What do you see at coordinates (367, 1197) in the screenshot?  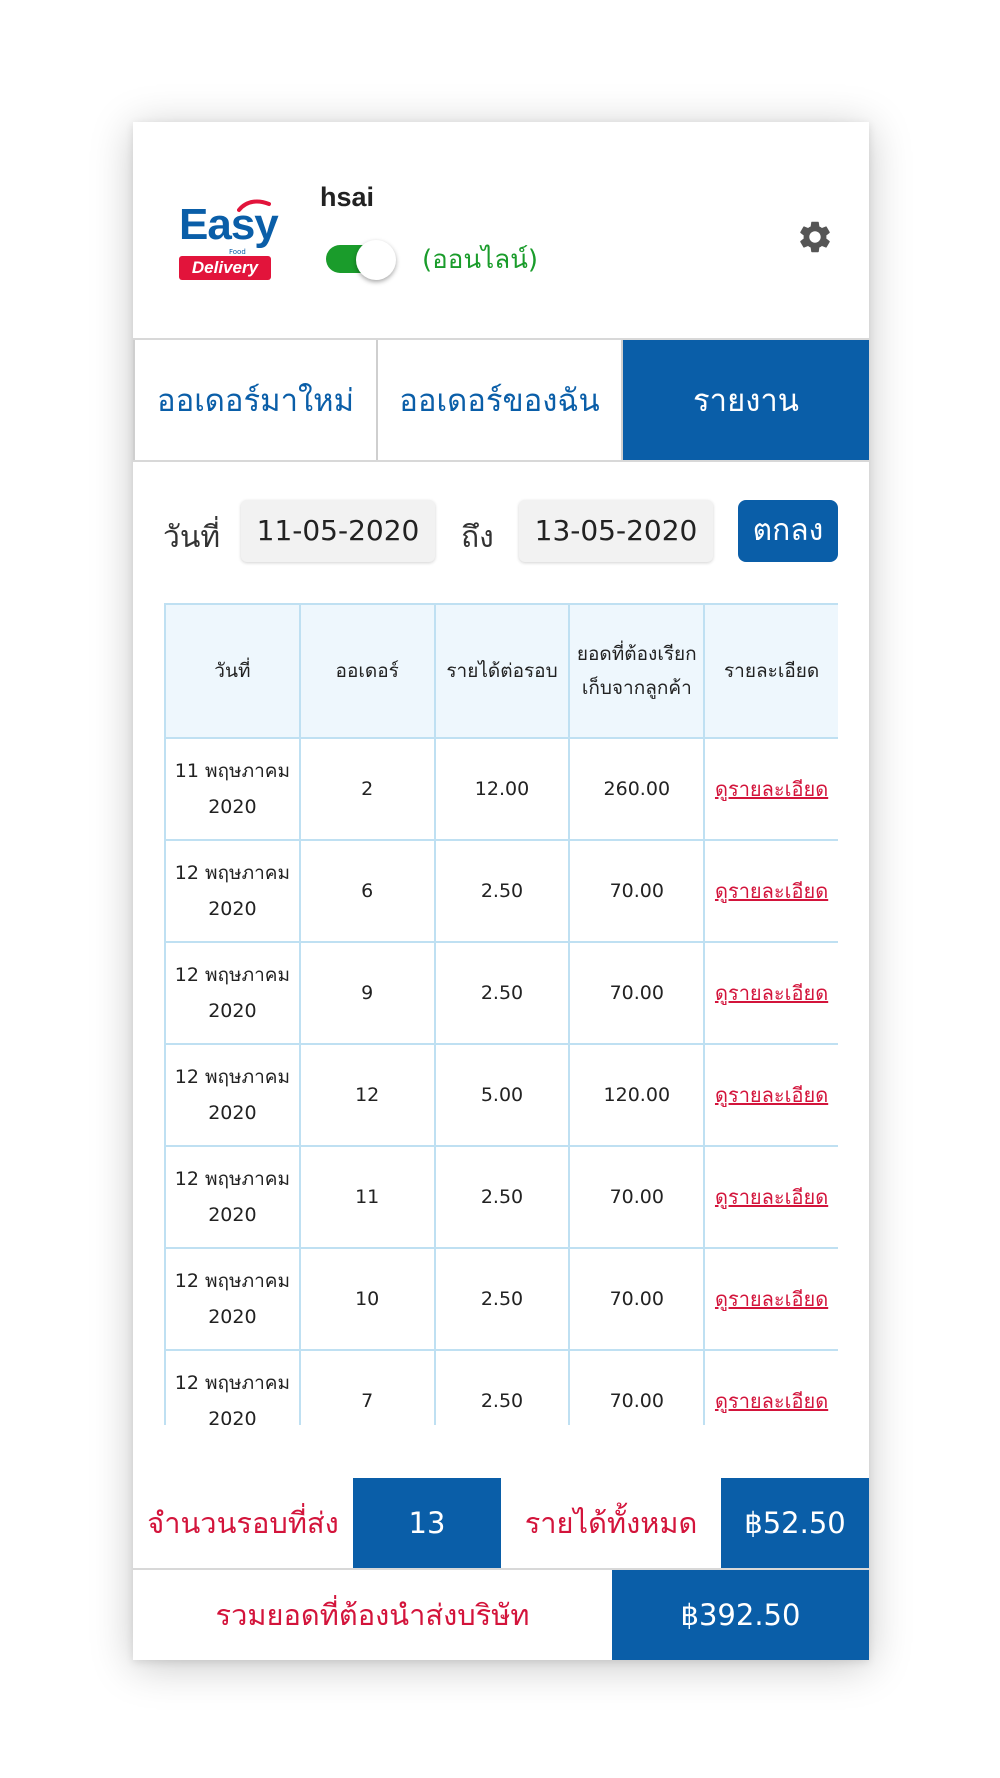 I see `cell-order: 11` at bounding box center [367, 1197].